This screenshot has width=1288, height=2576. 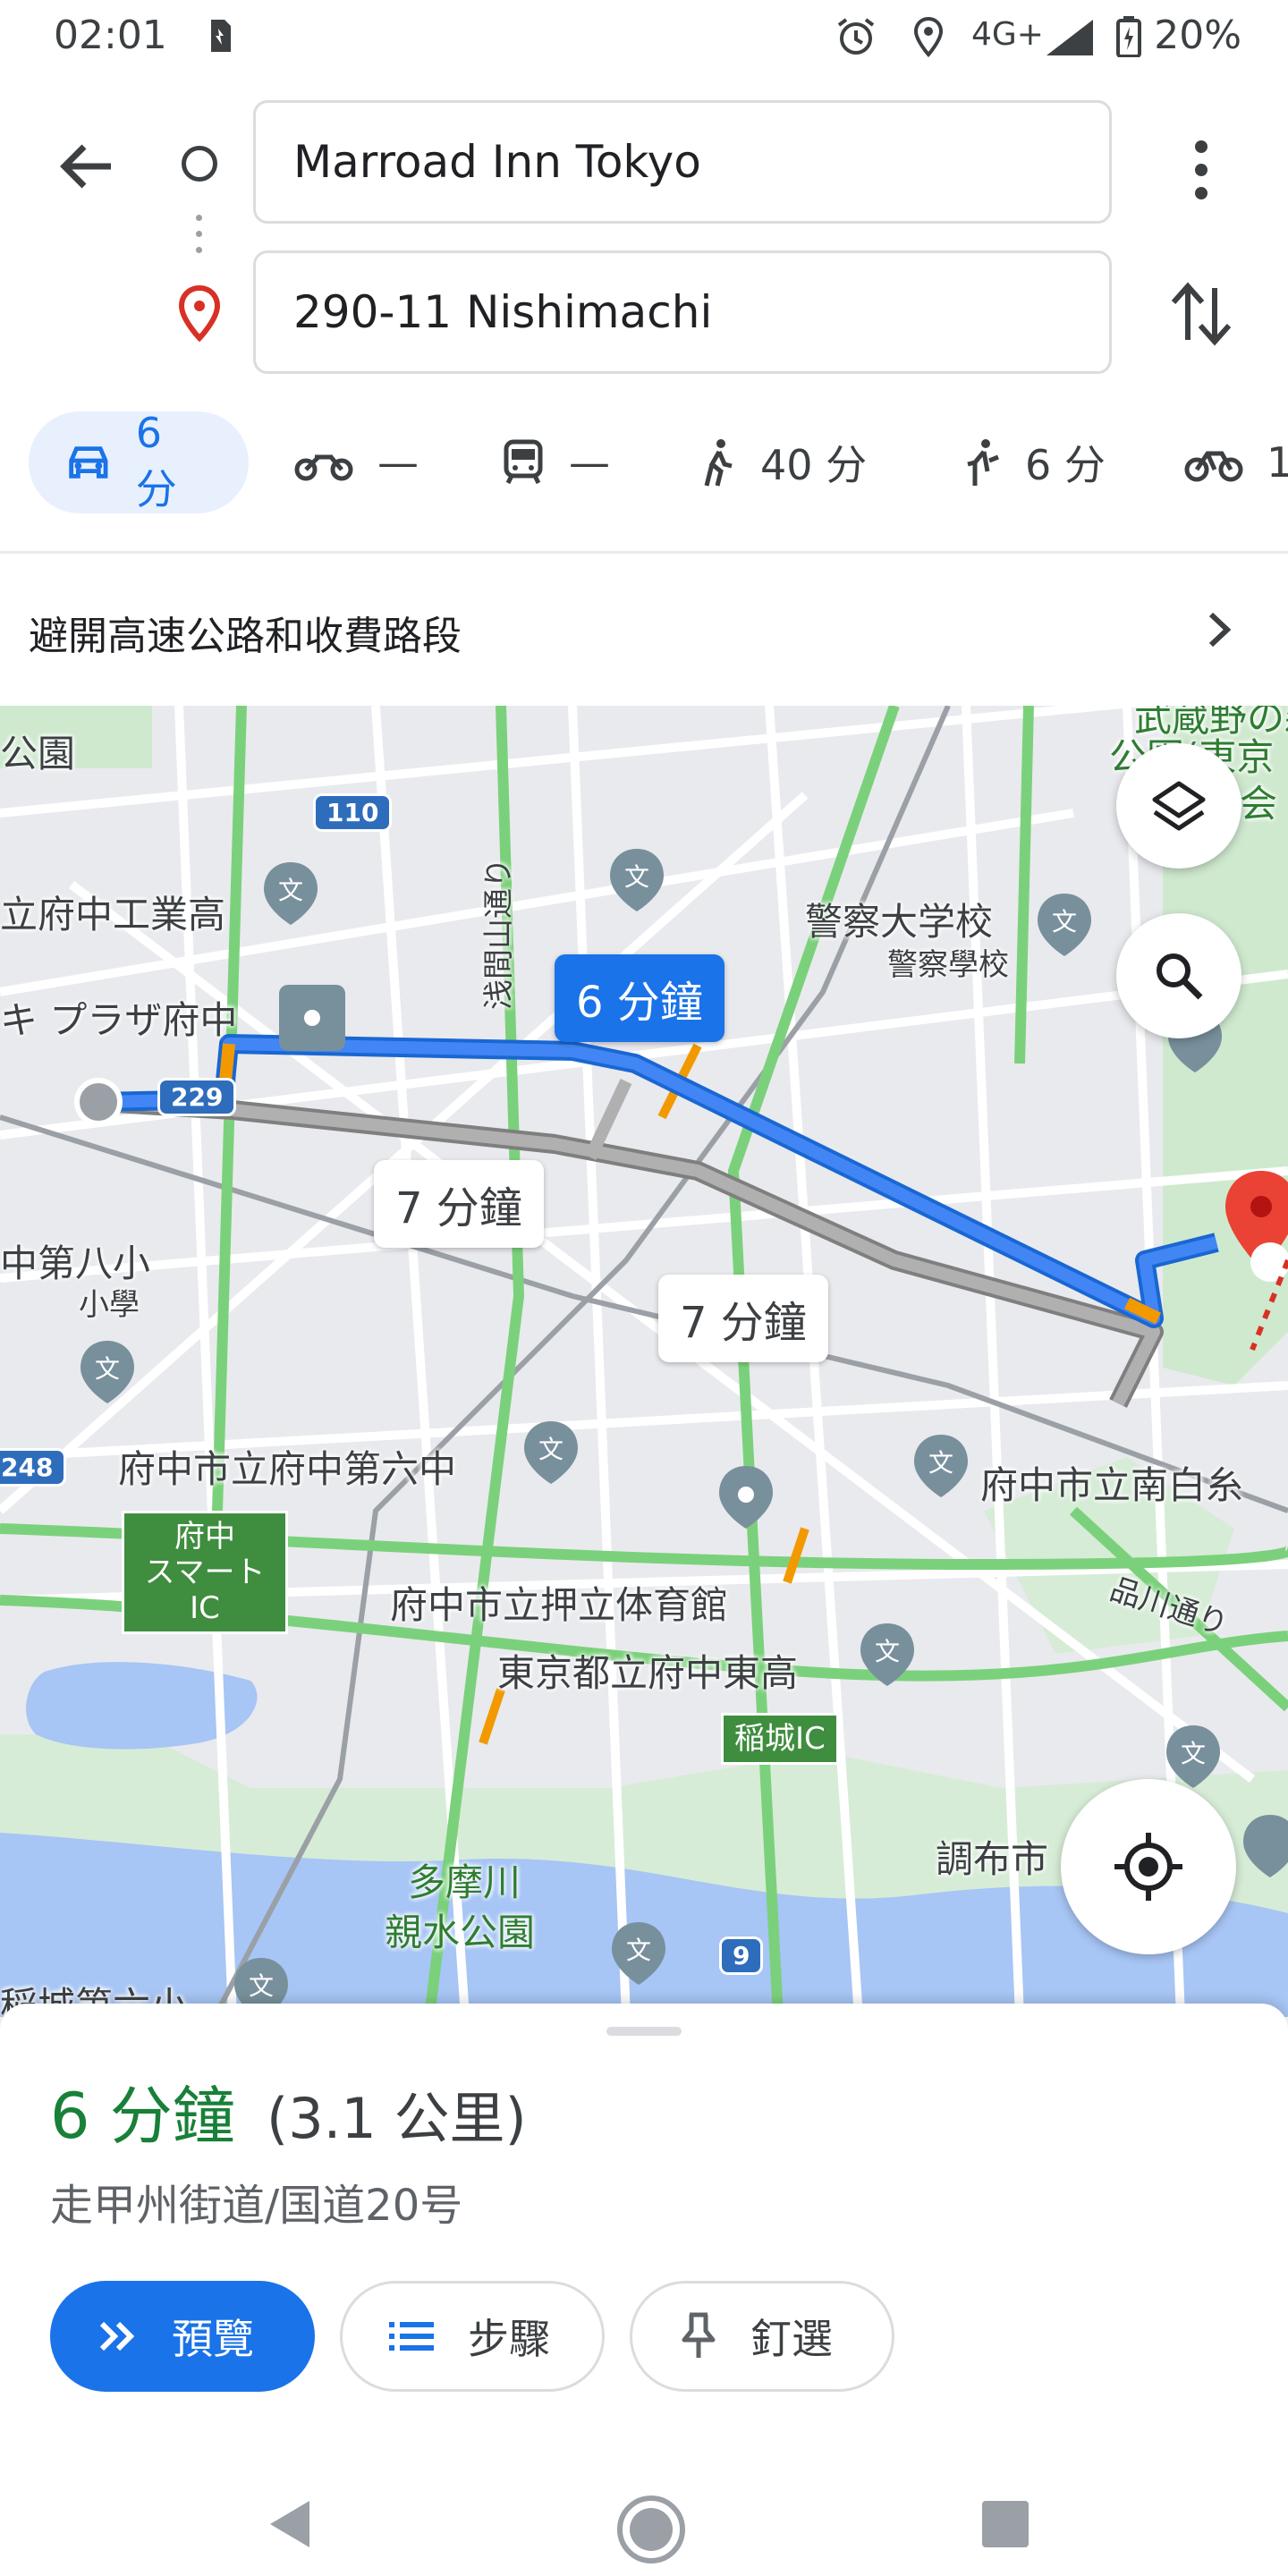 What do you see at coordinates (644, 40) in the screenshot?
I see `status-bar: 02:01 4G+ 20%` at bounding box center [644, 40].